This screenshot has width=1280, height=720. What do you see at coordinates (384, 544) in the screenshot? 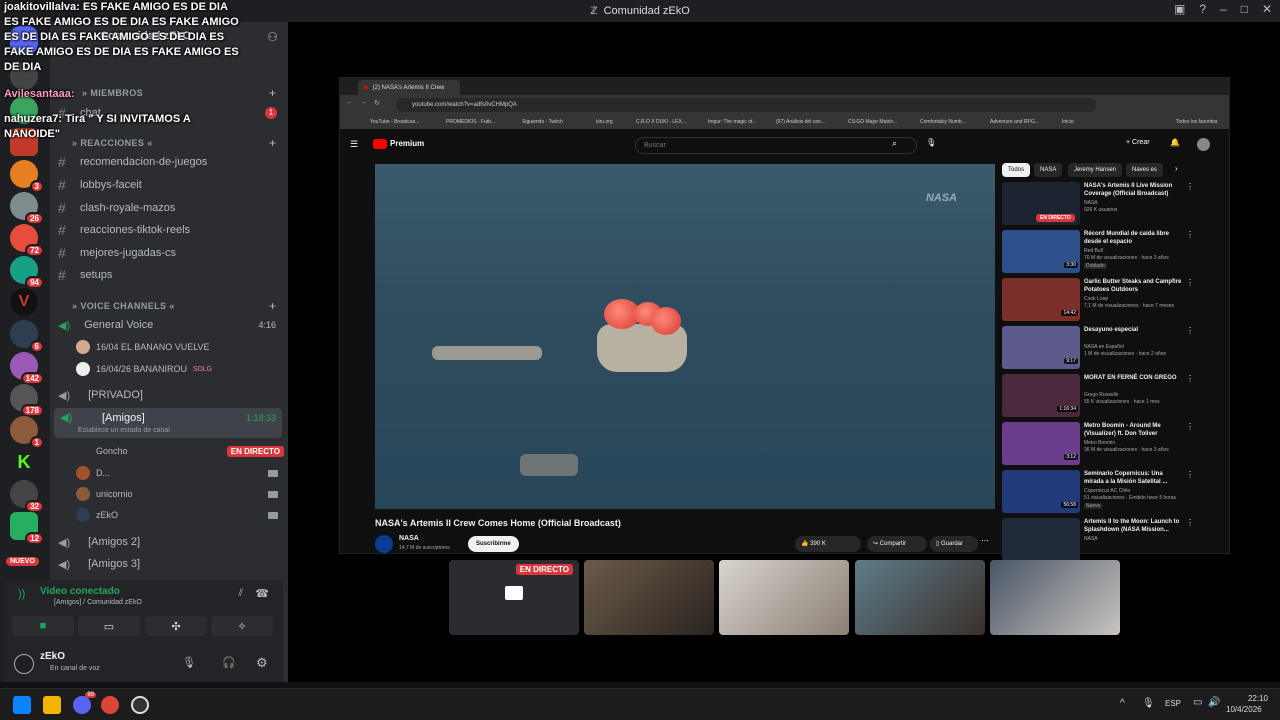
I see `channel-avatar` at bounding box center [384, 544].